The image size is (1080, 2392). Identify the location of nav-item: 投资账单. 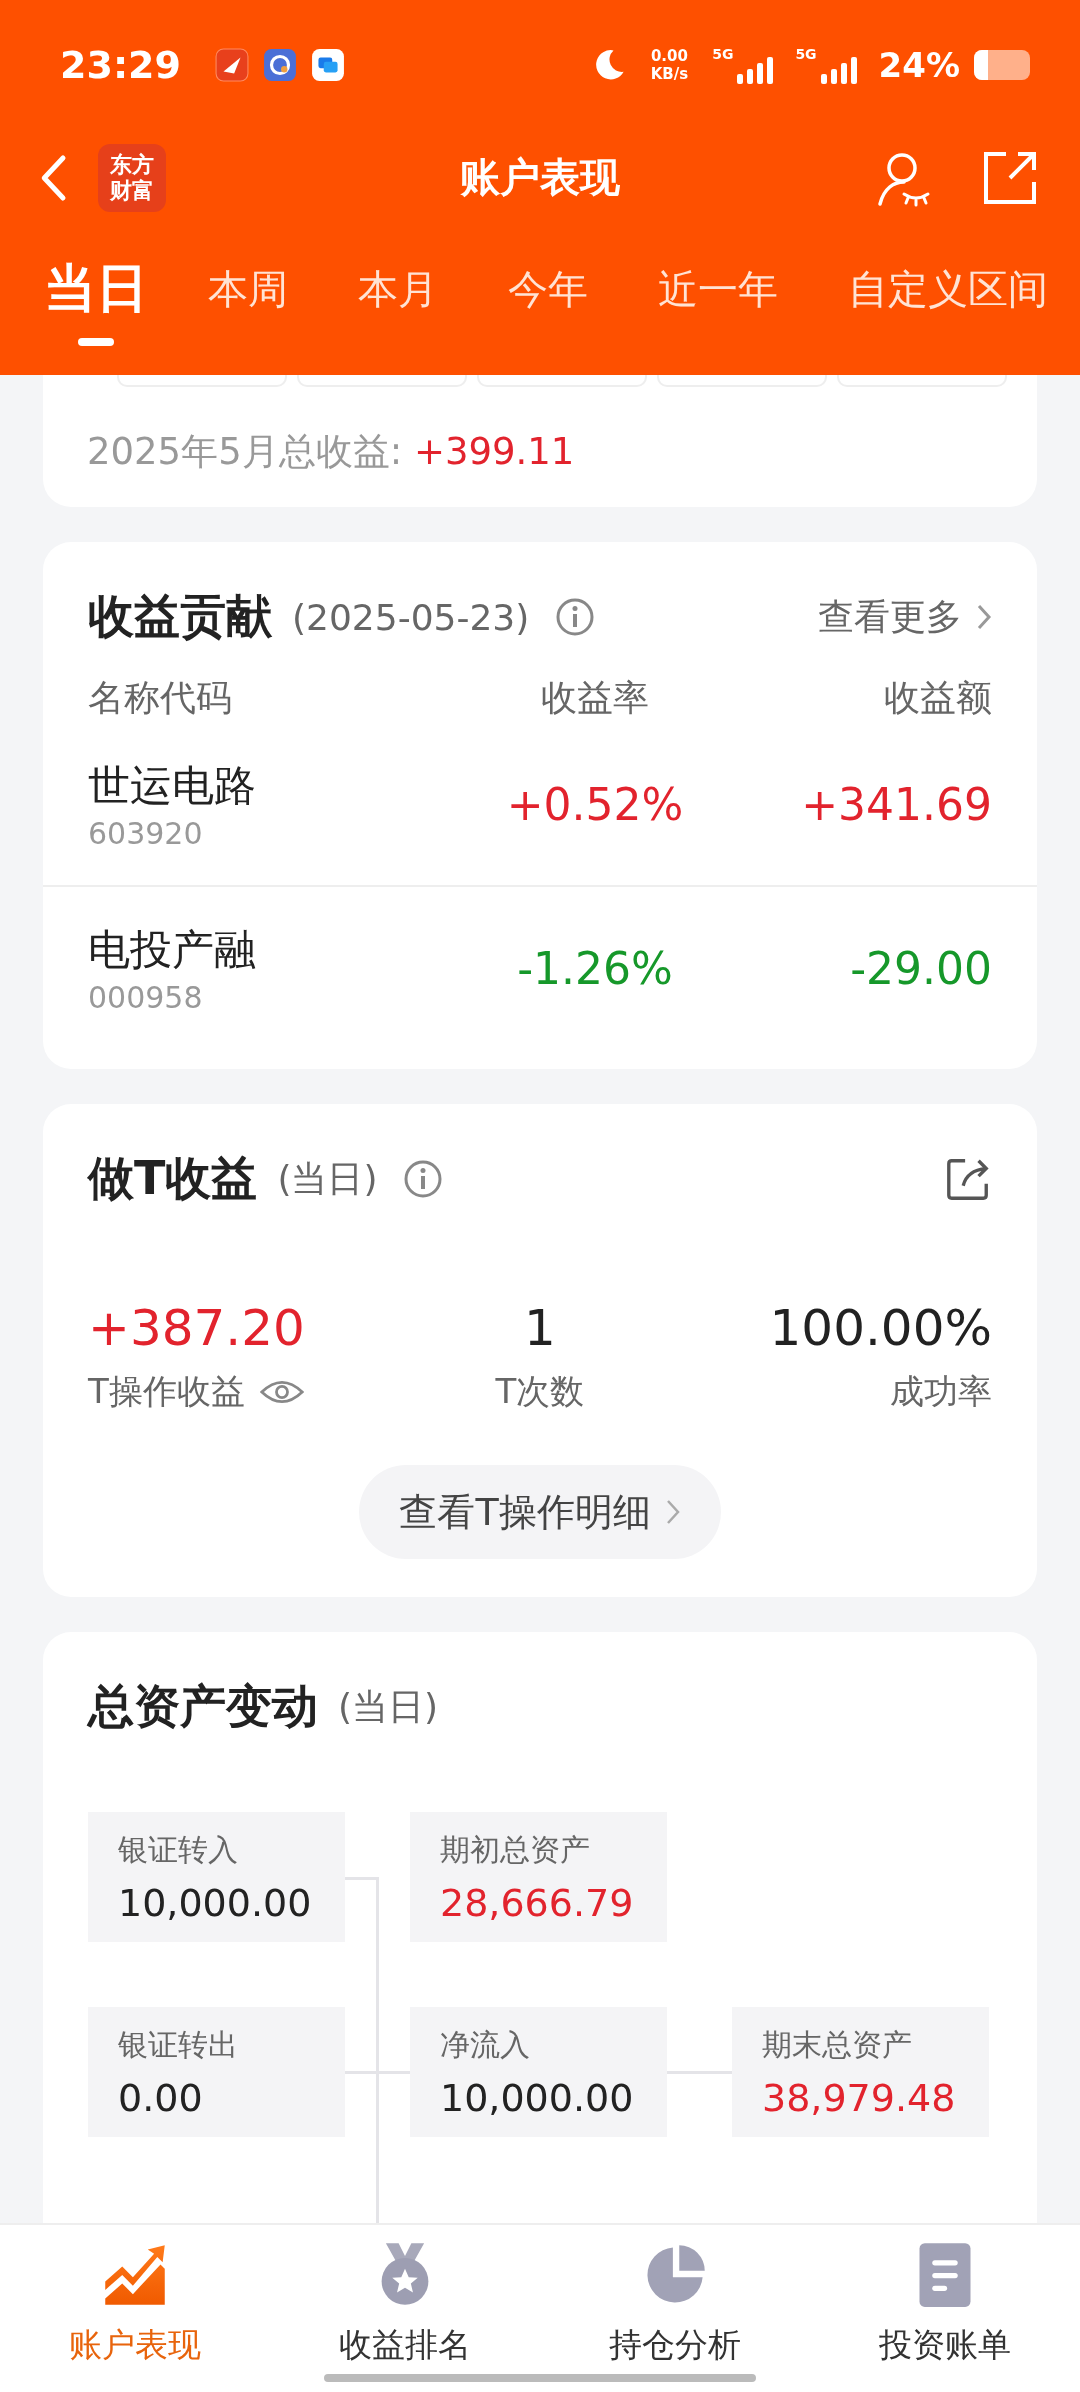
(945, 2300).